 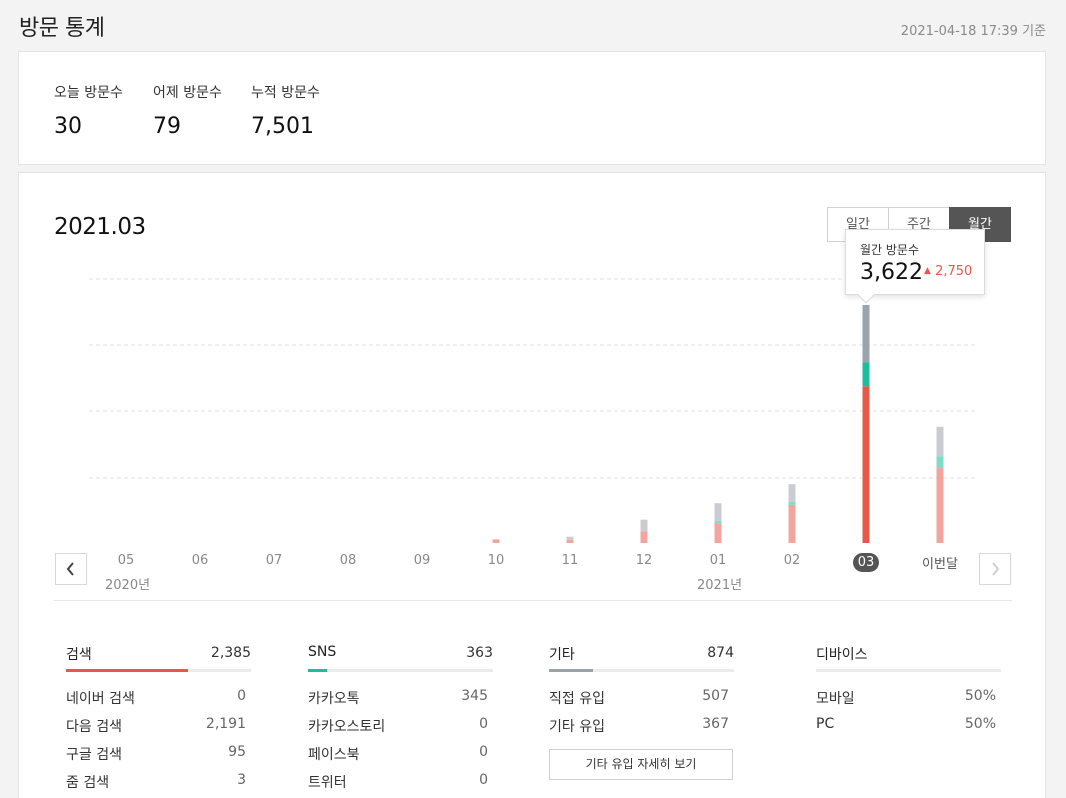 What do you see at coordinates (348, 560) in the screenshot?
I see `x-tick-label: 08` at bounding box center [348, 560].